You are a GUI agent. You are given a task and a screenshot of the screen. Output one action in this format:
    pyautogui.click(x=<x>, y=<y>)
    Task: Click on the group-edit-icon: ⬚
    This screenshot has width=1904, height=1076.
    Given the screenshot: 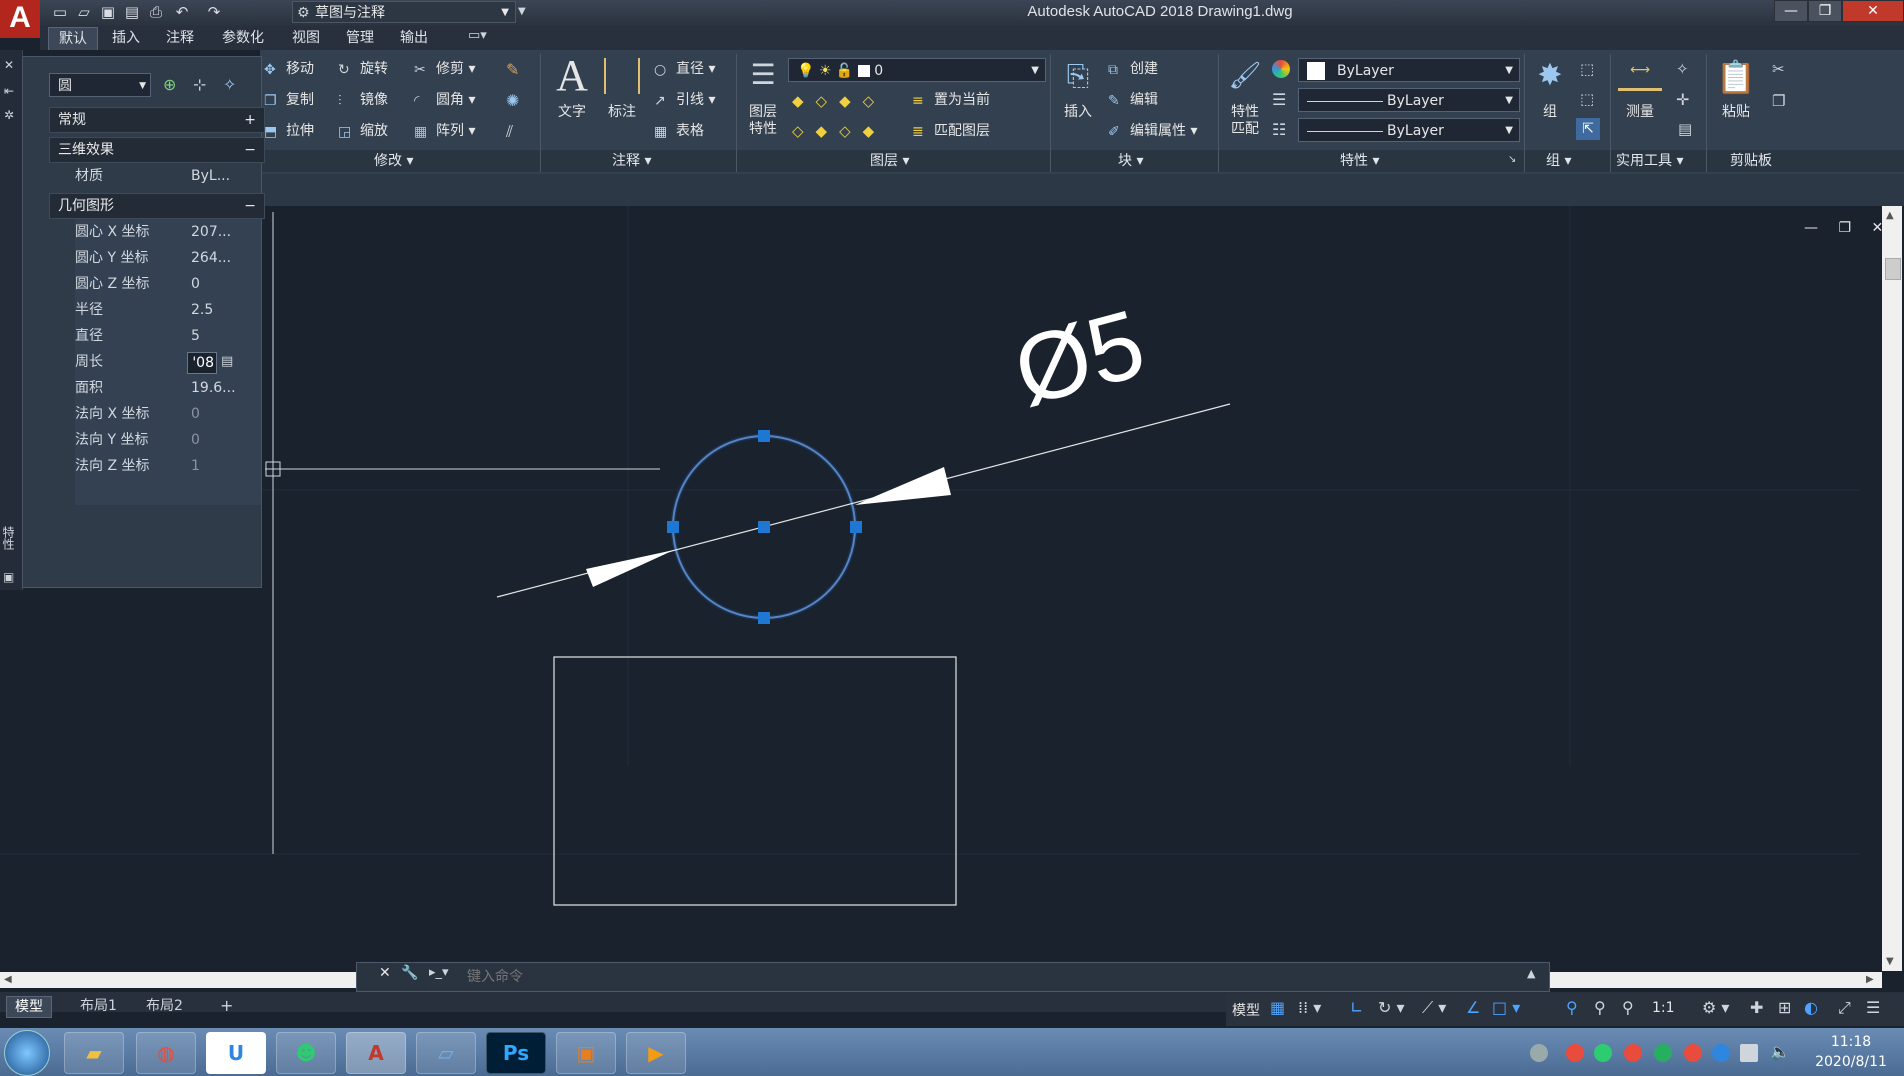 What is the action you would take?
    pyautogui.click(x=1587, y=99)
    